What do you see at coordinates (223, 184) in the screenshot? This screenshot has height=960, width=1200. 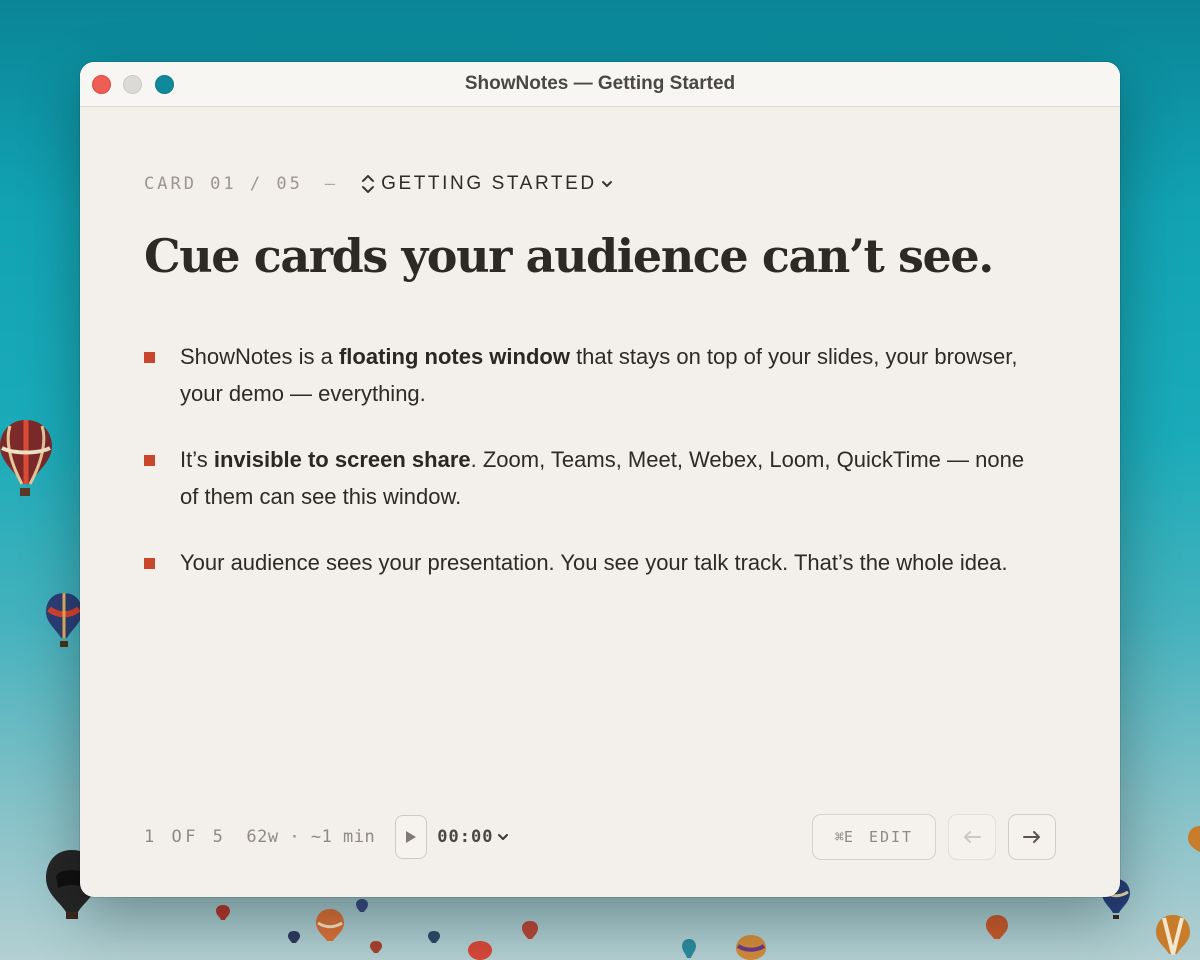 I see `card-counter: CARD 01 / 05` at bounding box center [223, 184].